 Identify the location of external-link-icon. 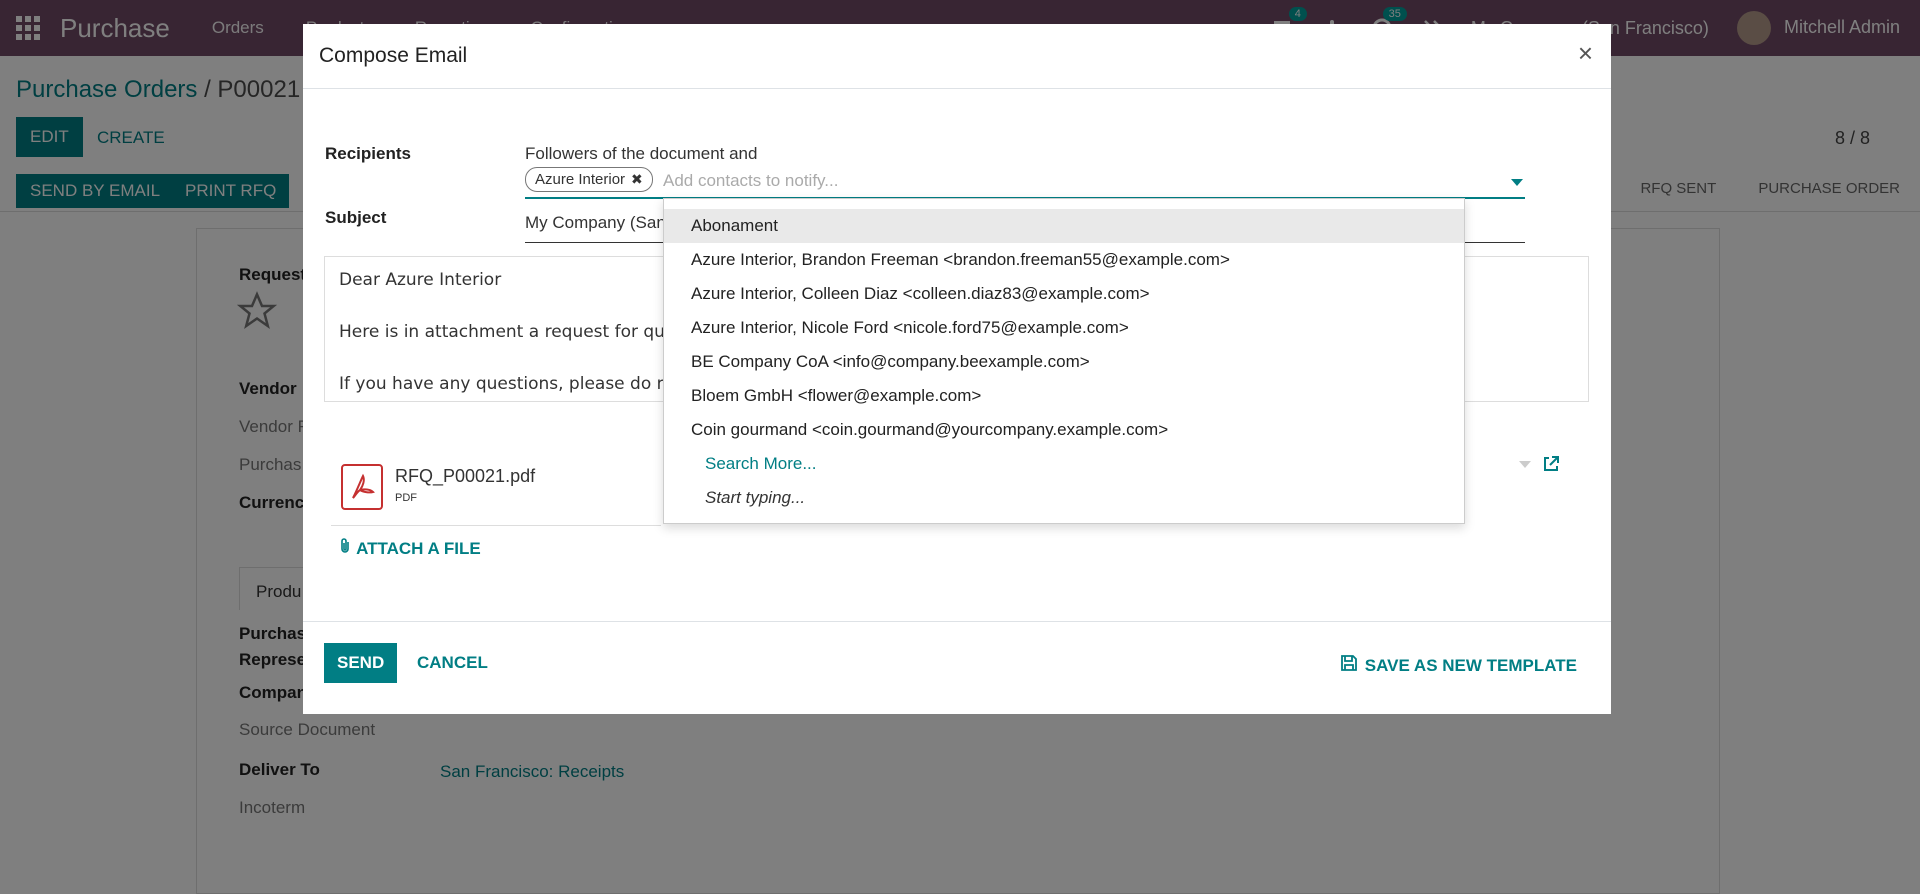
(1551, 466).